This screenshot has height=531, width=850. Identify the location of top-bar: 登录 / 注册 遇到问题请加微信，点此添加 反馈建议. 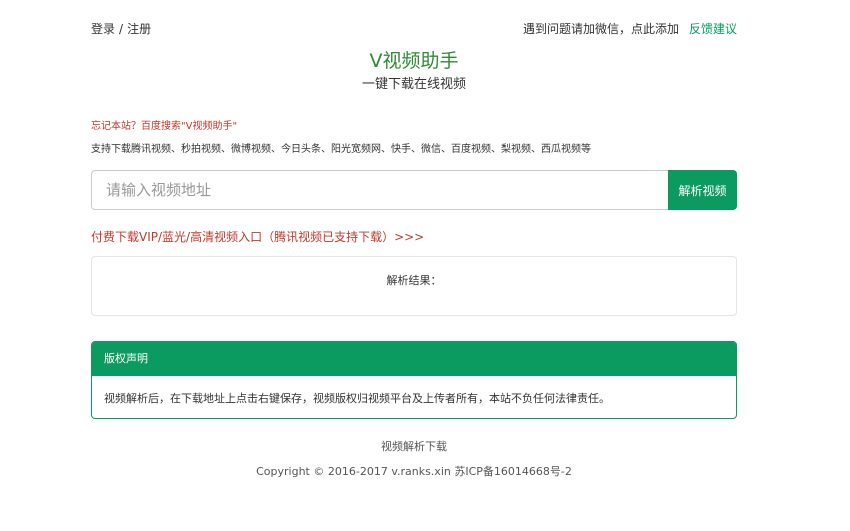
(414, 29).